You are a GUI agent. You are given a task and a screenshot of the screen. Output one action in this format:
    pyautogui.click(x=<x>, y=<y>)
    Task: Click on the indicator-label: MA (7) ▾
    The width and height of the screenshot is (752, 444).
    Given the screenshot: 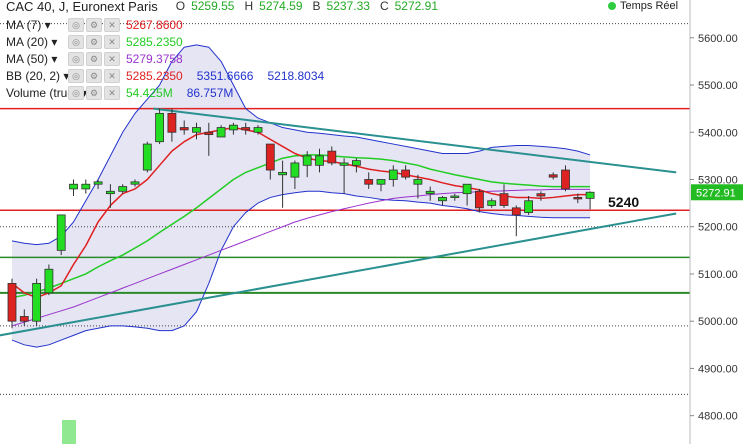 What is the action you would take?
    pyautogui.click(x=37, y=25)
    